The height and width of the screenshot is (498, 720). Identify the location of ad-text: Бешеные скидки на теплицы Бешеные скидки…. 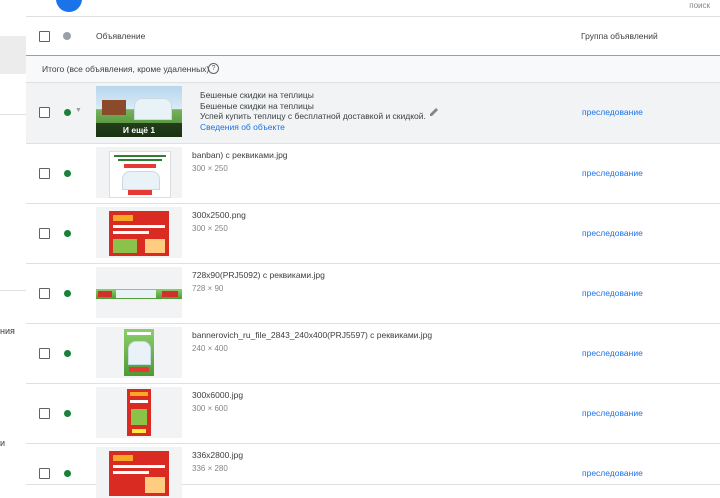
(313, 111).